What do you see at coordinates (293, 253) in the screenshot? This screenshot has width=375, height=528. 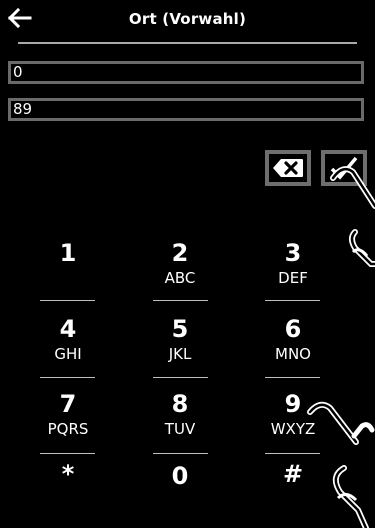 I see `key-digit: 3` at bounding box center [293, 253].